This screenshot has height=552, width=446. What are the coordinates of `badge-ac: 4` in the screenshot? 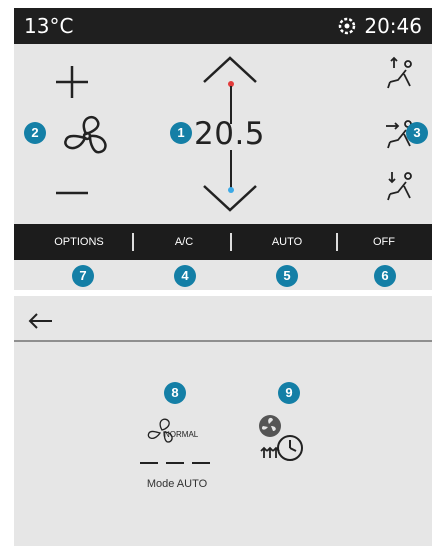 It's located at (185, 276).